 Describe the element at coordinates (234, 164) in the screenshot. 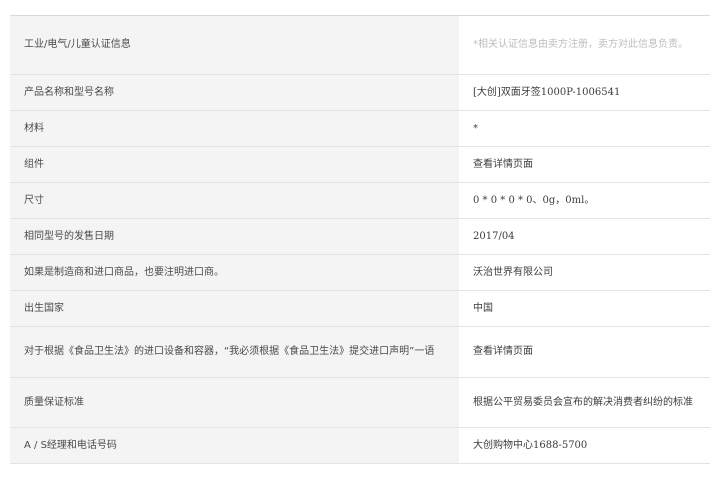

I see `row-label: 组件` at that location.